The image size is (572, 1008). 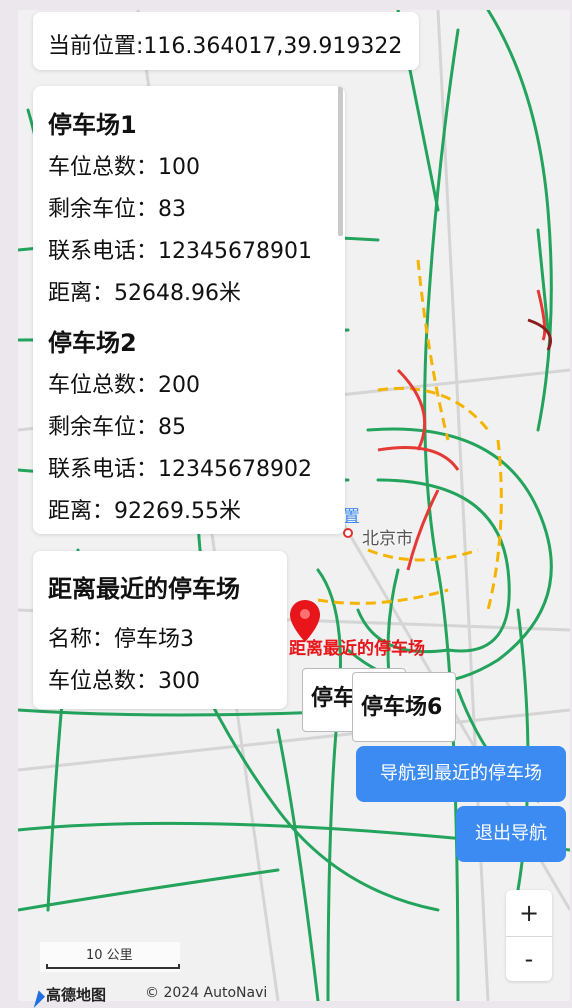 I want to click on parking-lot-remaining: 剩余车位：85, so click(x=117, y=427).